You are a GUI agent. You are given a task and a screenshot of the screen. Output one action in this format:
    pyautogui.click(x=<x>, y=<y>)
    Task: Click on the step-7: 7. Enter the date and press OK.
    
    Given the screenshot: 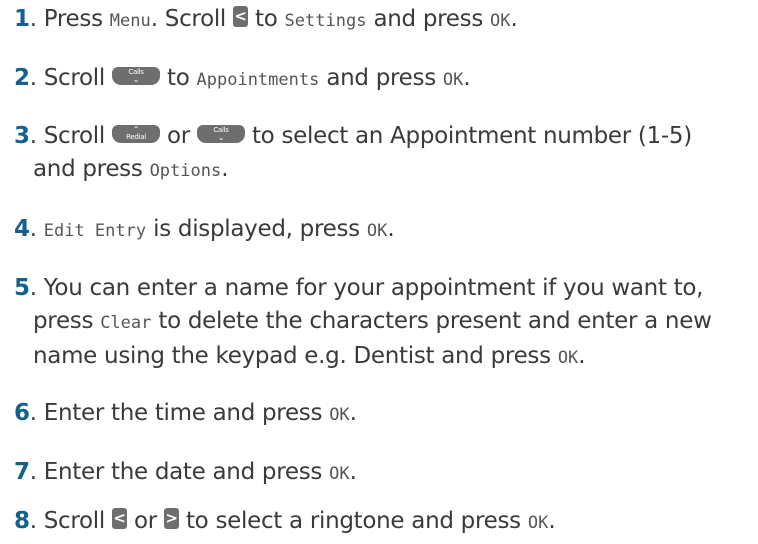 What is the action you would take?
    pyautogui.click(x=383, y=473)
    